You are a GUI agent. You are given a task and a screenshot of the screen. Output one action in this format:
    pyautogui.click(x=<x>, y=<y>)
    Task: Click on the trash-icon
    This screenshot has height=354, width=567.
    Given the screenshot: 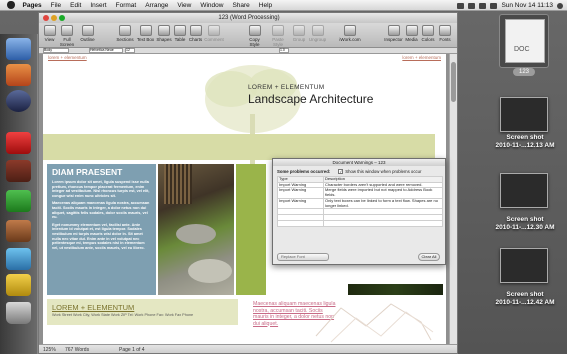 What is the action you would take?
    pyautogui.click(x=18, y=313)
    